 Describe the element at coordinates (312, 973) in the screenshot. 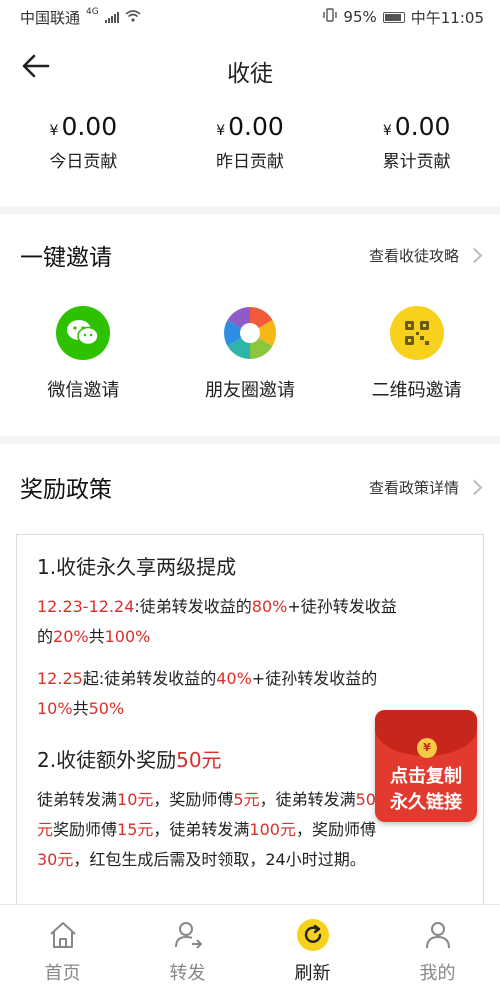

I see `nav-label: 刷新` at that location.